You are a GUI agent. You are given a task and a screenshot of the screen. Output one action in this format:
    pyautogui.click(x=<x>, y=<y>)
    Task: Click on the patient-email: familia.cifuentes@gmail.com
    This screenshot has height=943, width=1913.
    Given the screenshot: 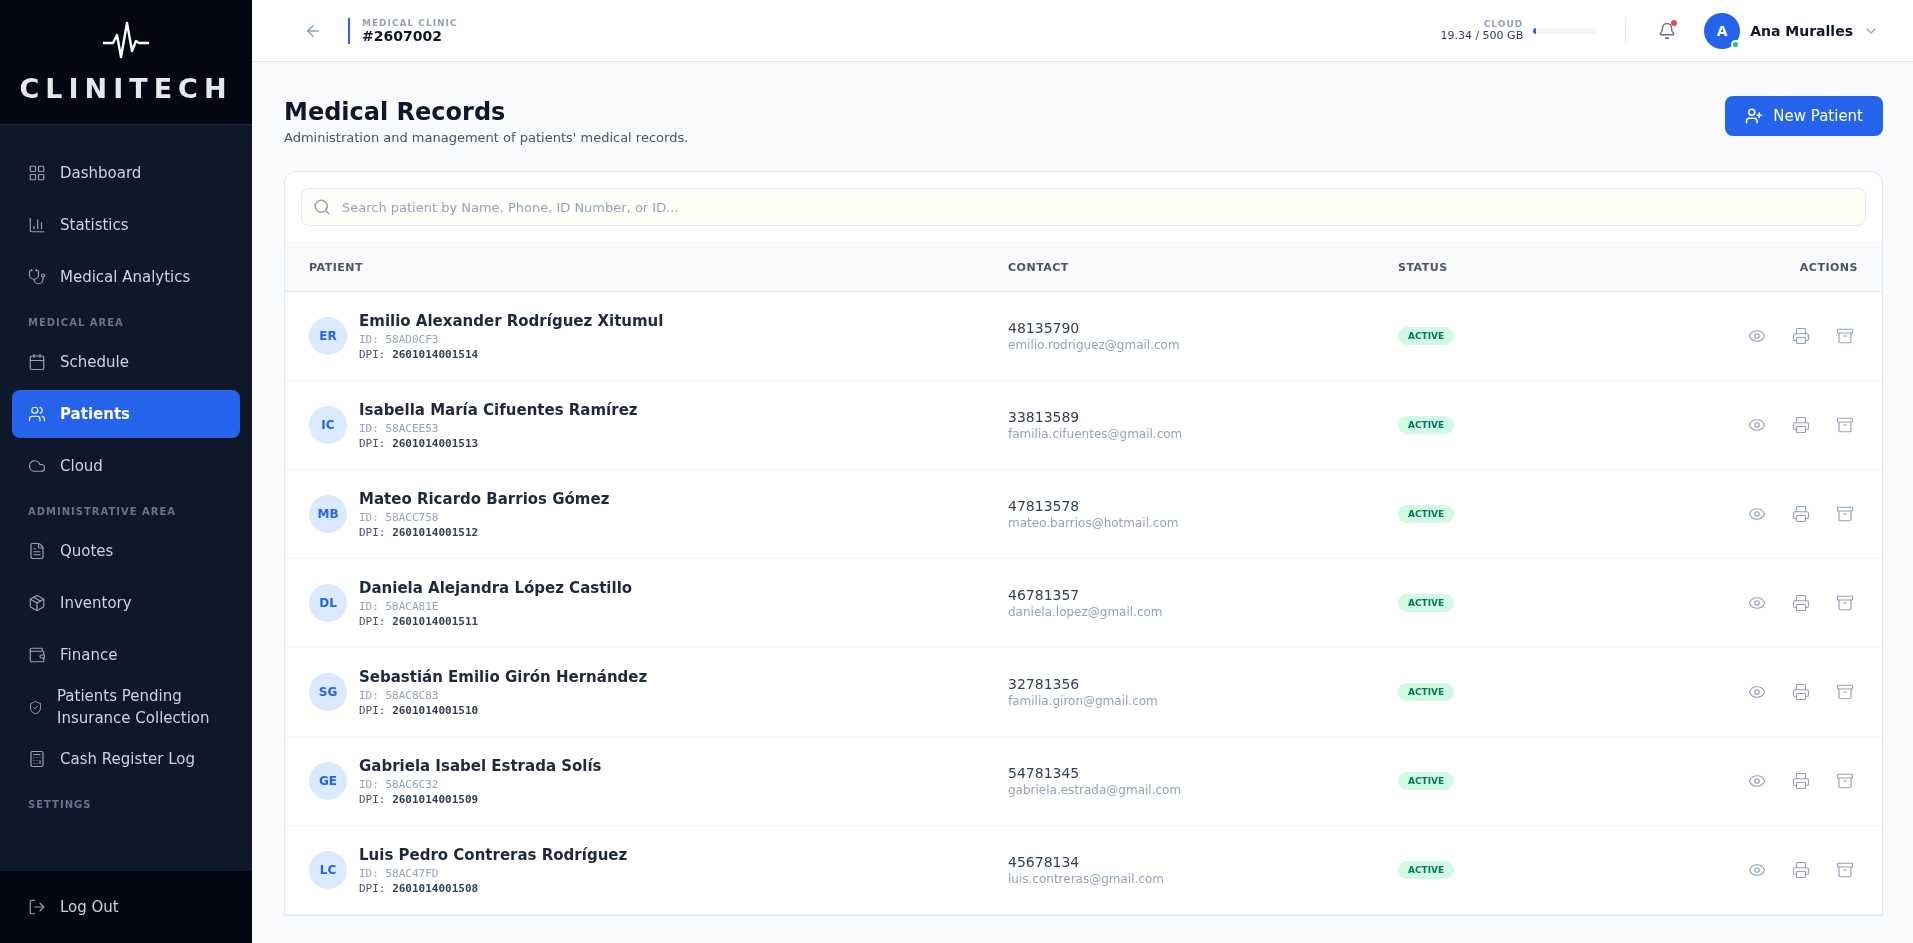 What is the action you would take?
    pyautogui.click(x=1096, y=434)
    